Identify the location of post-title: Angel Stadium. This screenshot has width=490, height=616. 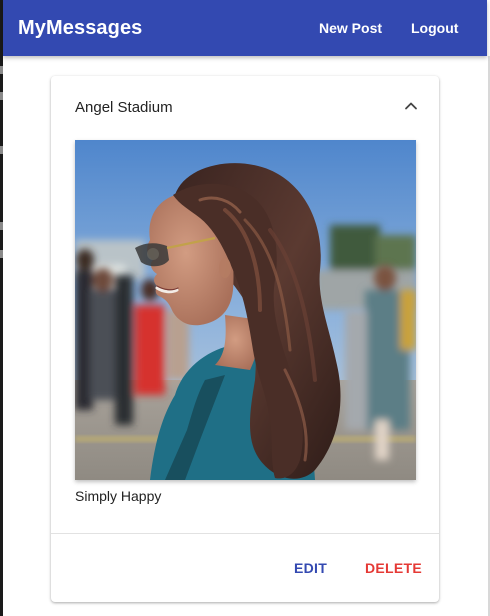
(124, 107).